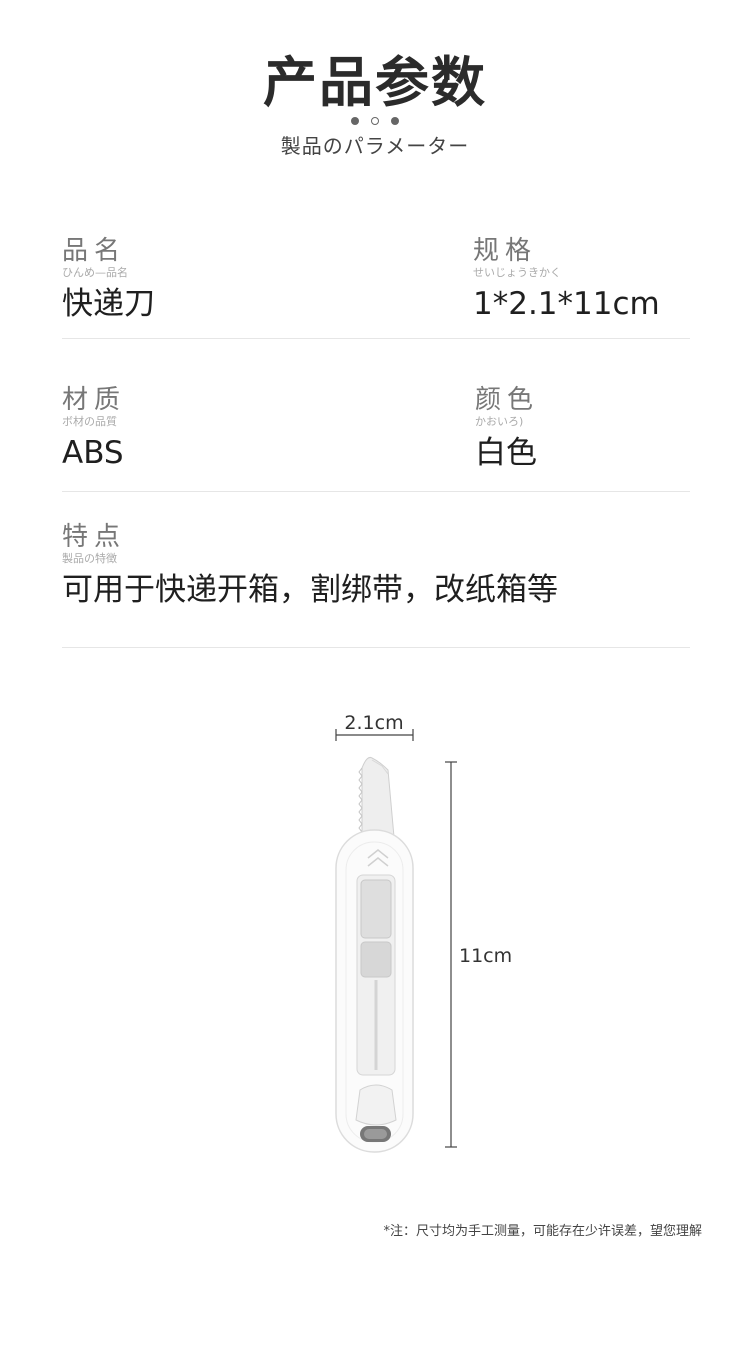 This screenshot has width=750, height=1360. What do you see at coordinates (542, 1231) in the screenshot?
I see `footer-note: *注：尺寸均为手工测量，可能存在少许误差，望您理解` at bounding box center [542, 1231].